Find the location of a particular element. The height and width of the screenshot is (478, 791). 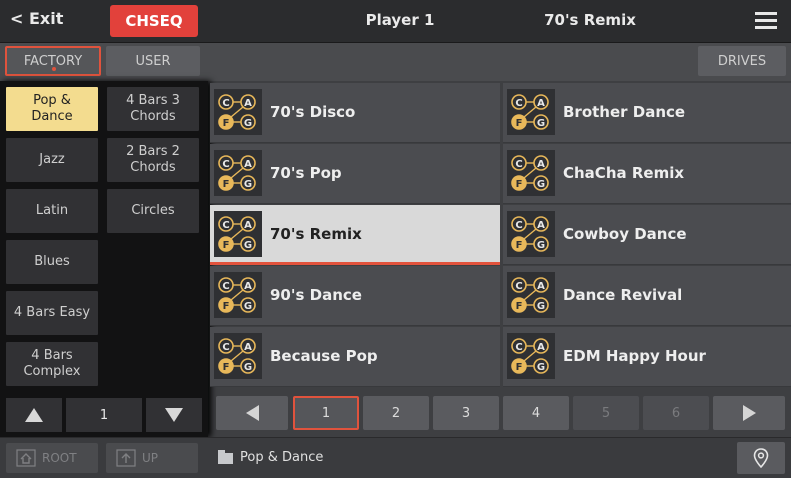

chord-sequence-item: C A F G EDM Happy Hour is located at coordinates (647, 357).